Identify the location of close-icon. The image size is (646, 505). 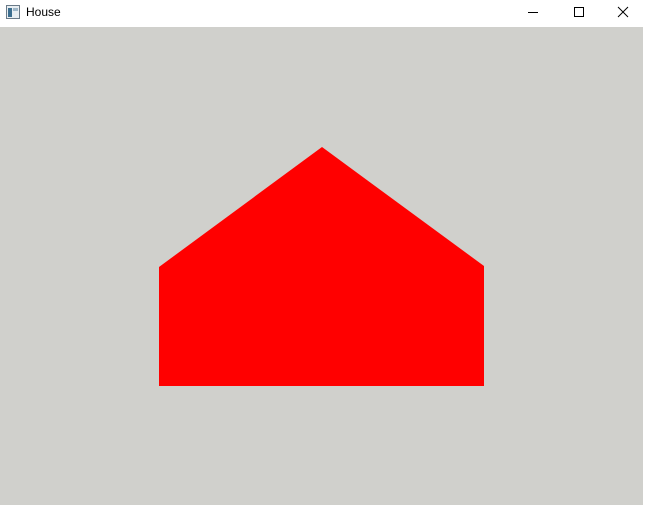
(623, 14).